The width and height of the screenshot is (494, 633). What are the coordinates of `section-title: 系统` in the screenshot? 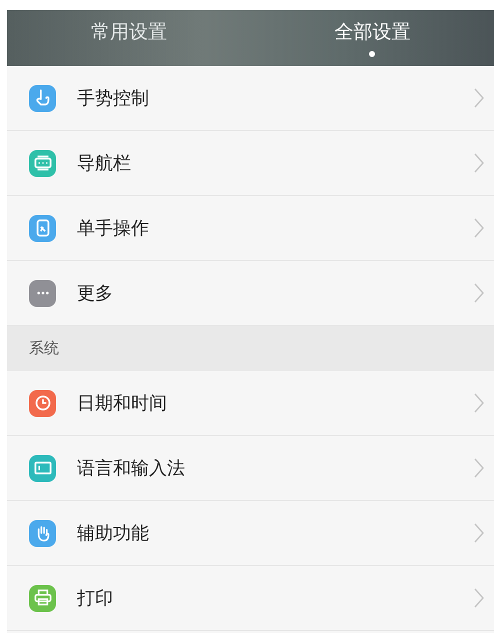 It's located at (44, 348).